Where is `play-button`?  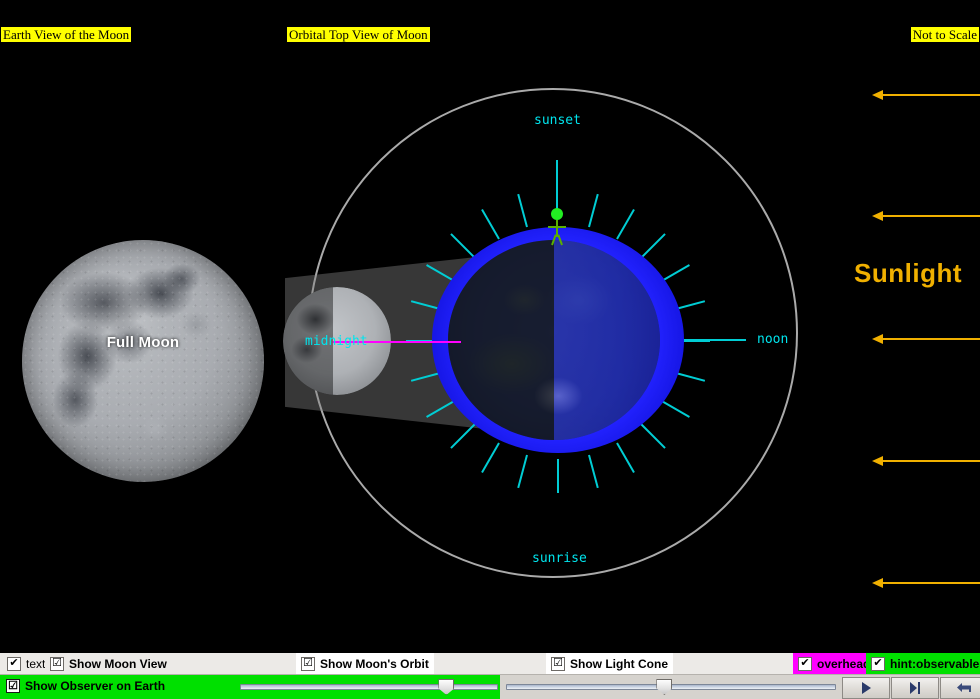
play-button is located at coordinates (866, 688).